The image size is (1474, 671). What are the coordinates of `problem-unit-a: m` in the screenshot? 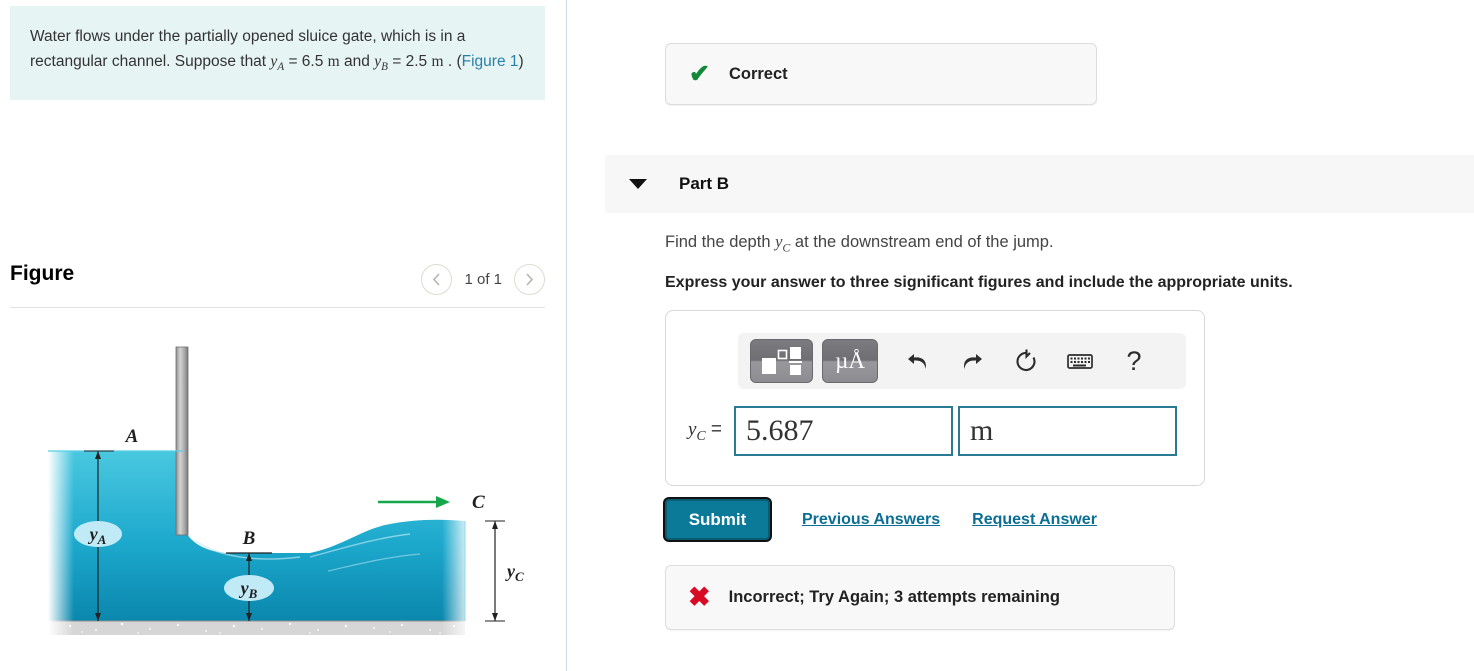 It's located at (333, 61).